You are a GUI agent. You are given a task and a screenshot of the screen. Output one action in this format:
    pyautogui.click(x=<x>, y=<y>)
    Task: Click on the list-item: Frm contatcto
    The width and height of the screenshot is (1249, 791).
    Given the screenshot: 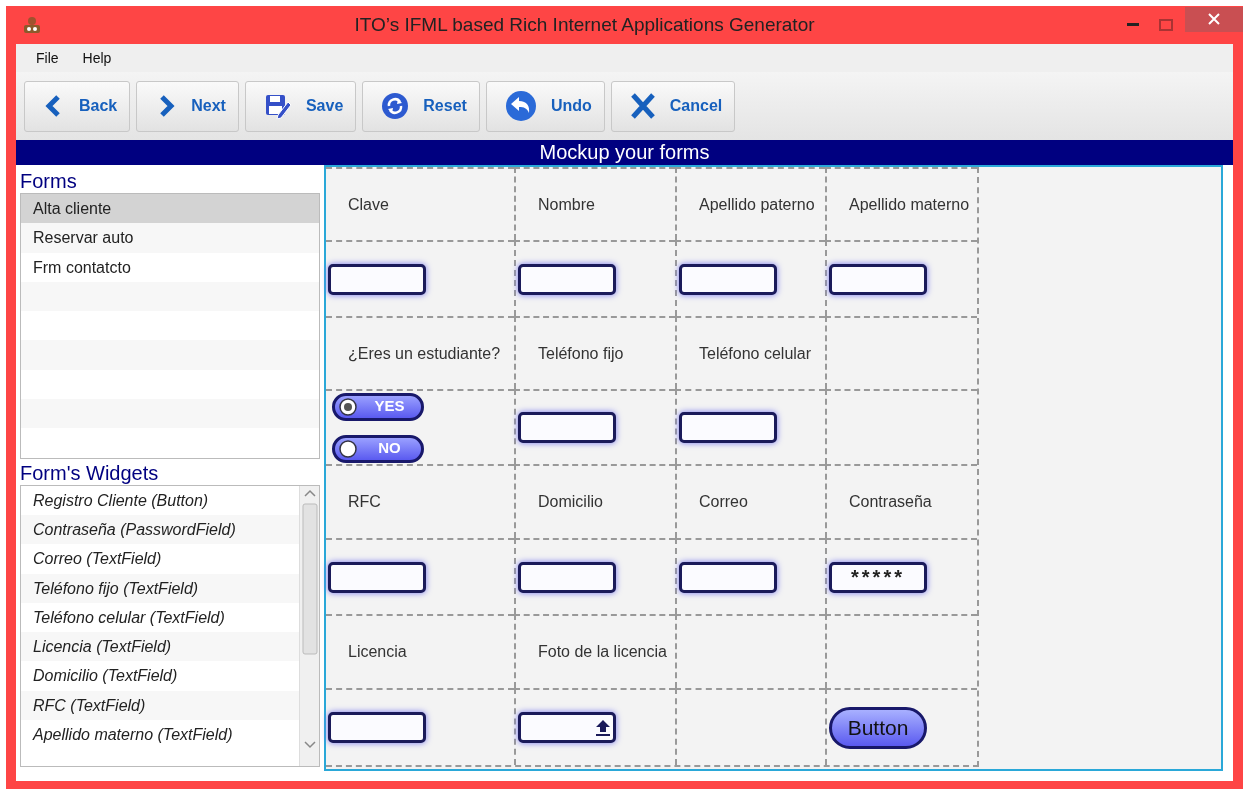 What is the action you would take?
    pyautogui.click(x=170, y=267)
    